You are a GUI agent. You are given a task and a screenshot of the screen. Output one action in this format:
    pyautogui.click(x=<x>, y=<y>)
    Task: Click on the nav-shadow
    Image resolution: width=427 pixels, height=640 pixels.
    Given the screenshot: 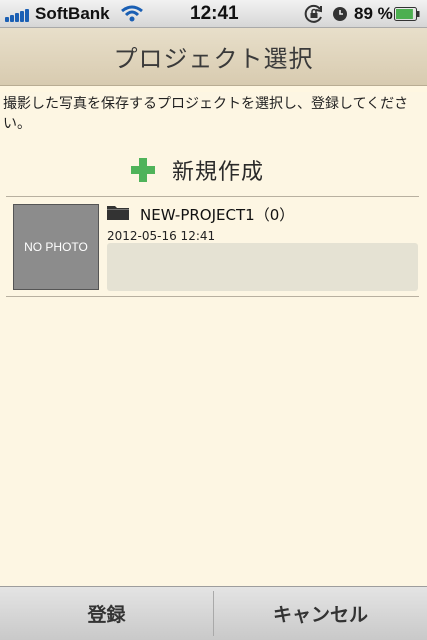 What is the action you would take?
    pyautogui.click(x=213, y=89)
    